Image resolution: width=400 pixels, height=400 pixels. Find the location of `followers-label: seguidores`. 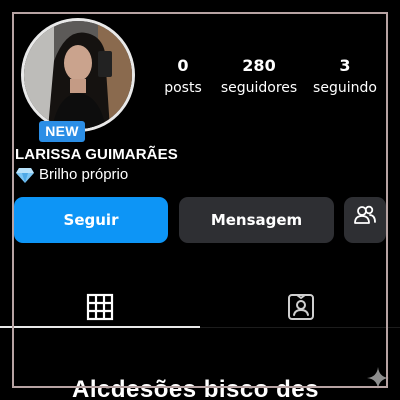

followers-label: seguidores is located at coordinates (259, 88).